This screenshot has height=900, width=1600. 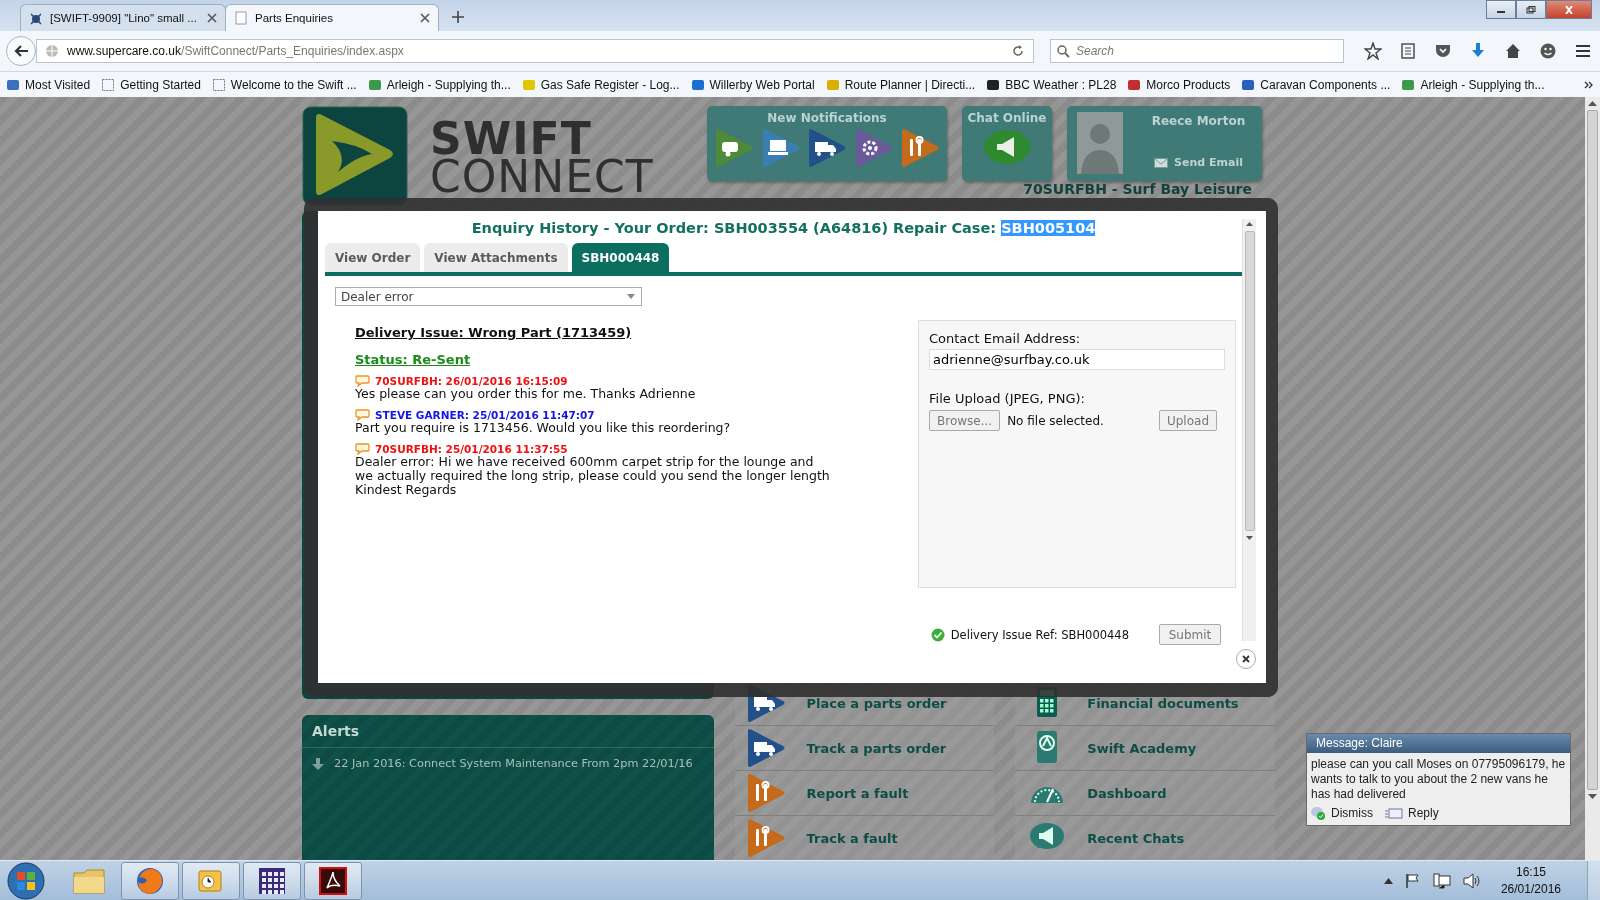 I want to click on smiley-icon, so click(x=1548, y=51).